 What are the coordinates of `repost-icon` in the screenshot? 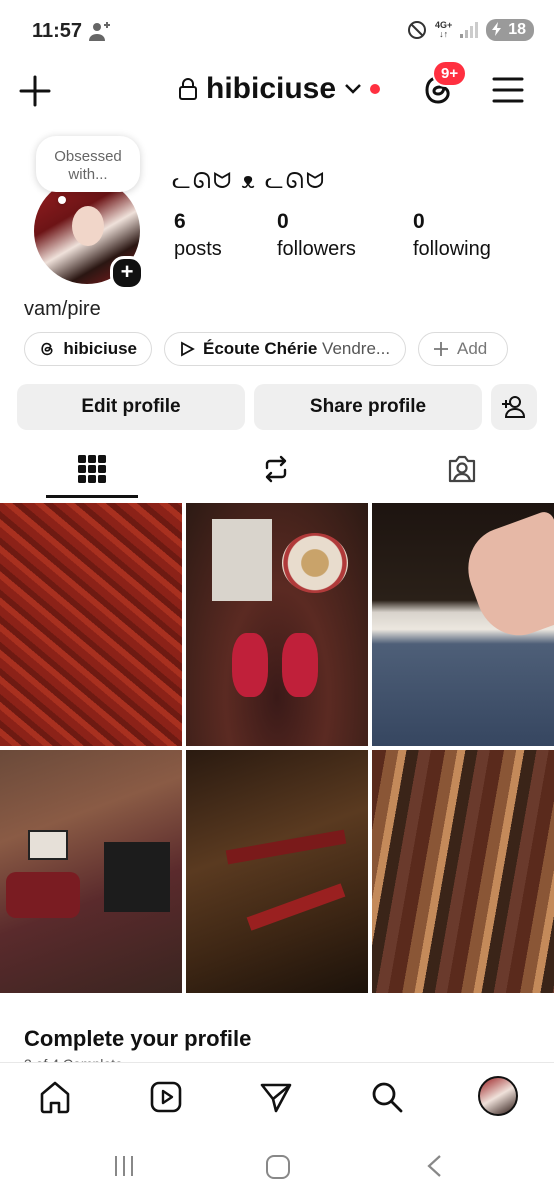 It's located at (276, 469).